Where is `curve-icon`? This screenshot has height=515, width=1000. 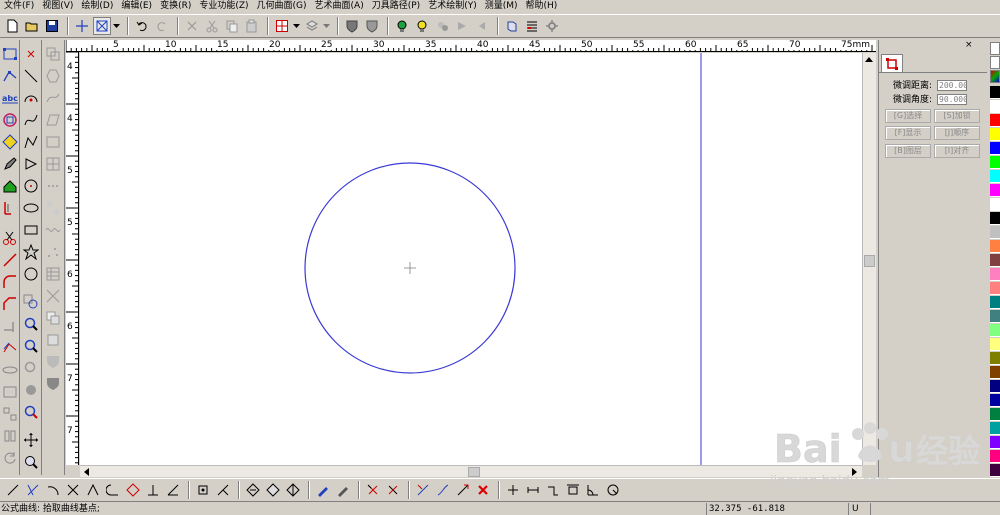
curve-icon is located at coordinates (31, 120).